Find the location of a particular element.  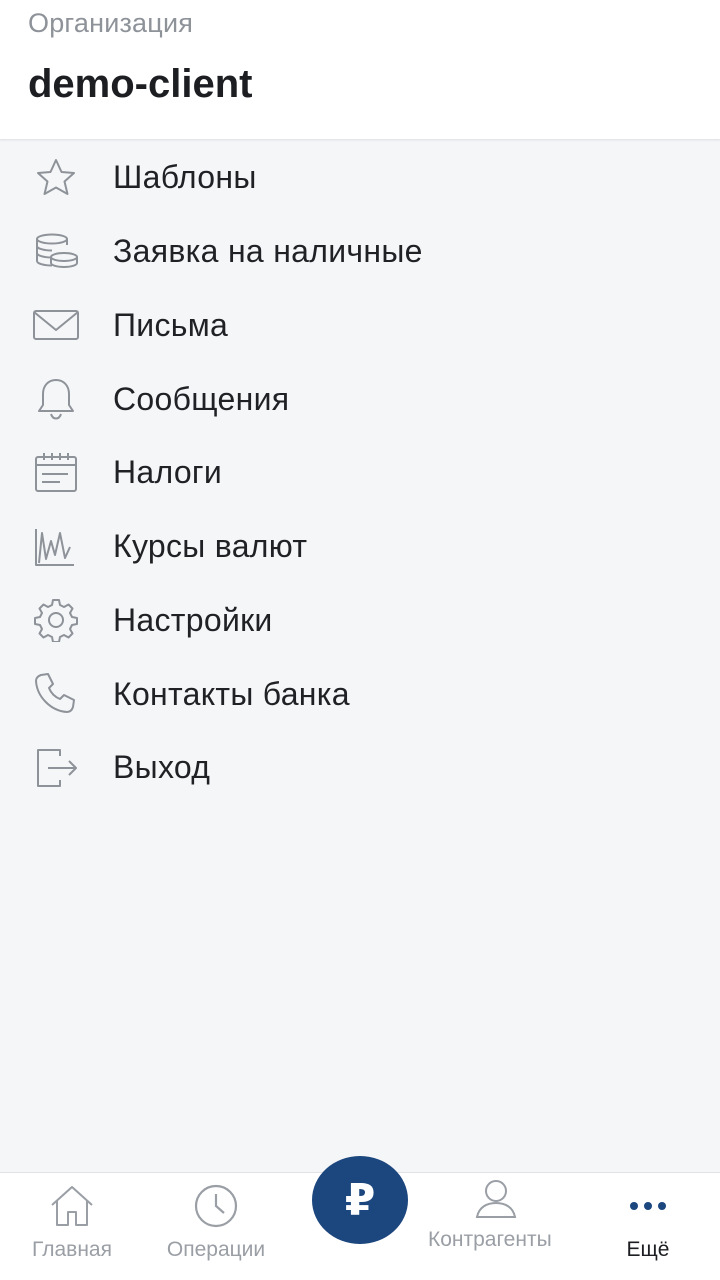

calendar-icon is located at coordinates (56, 473).